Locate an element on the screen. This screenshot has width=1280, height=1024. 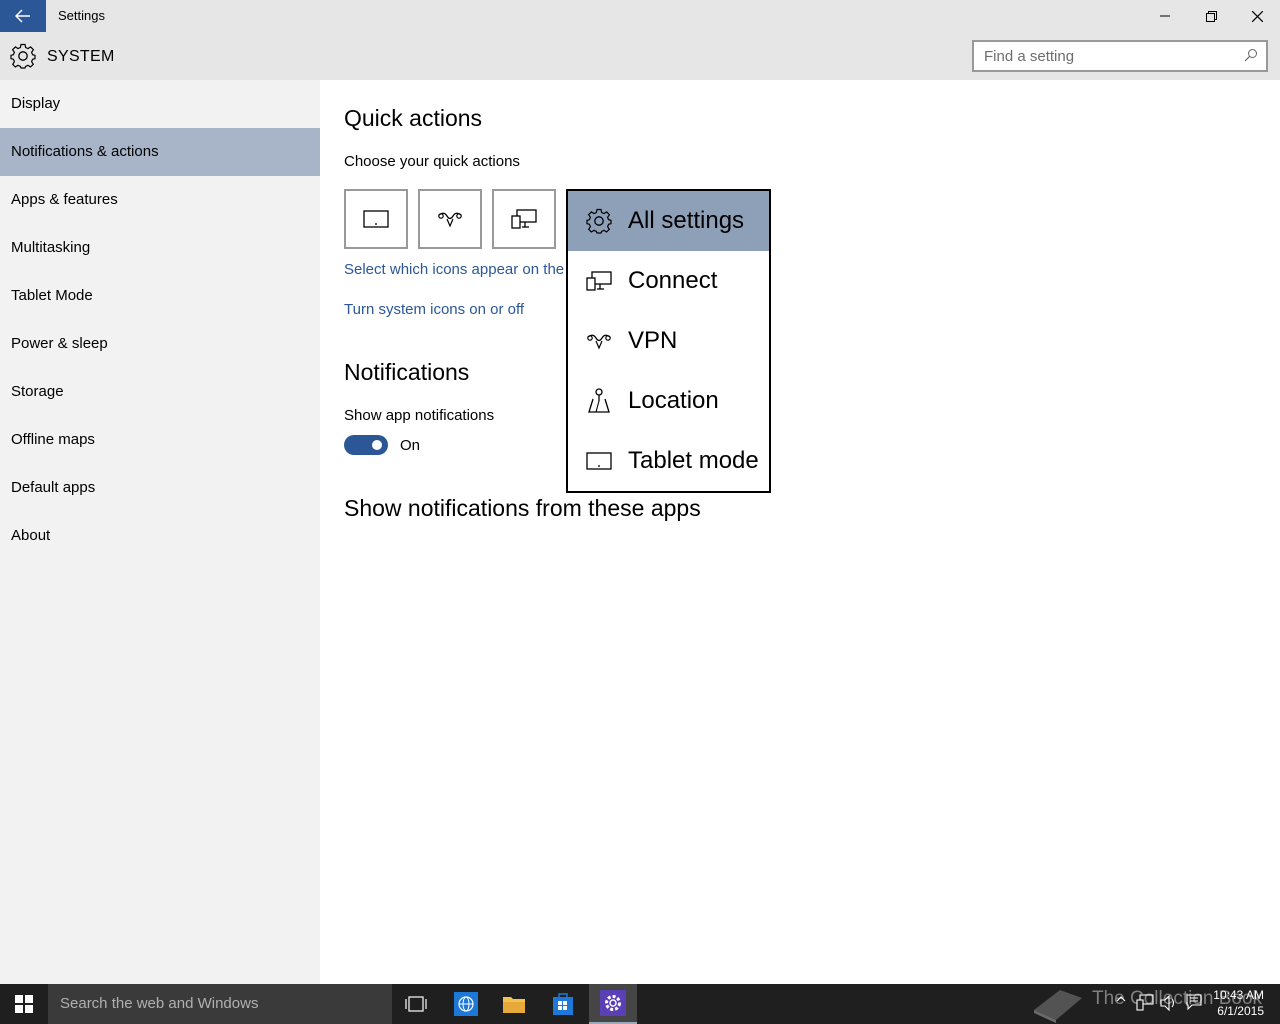
arrow-left-icon is located at coordinates (22, 16).